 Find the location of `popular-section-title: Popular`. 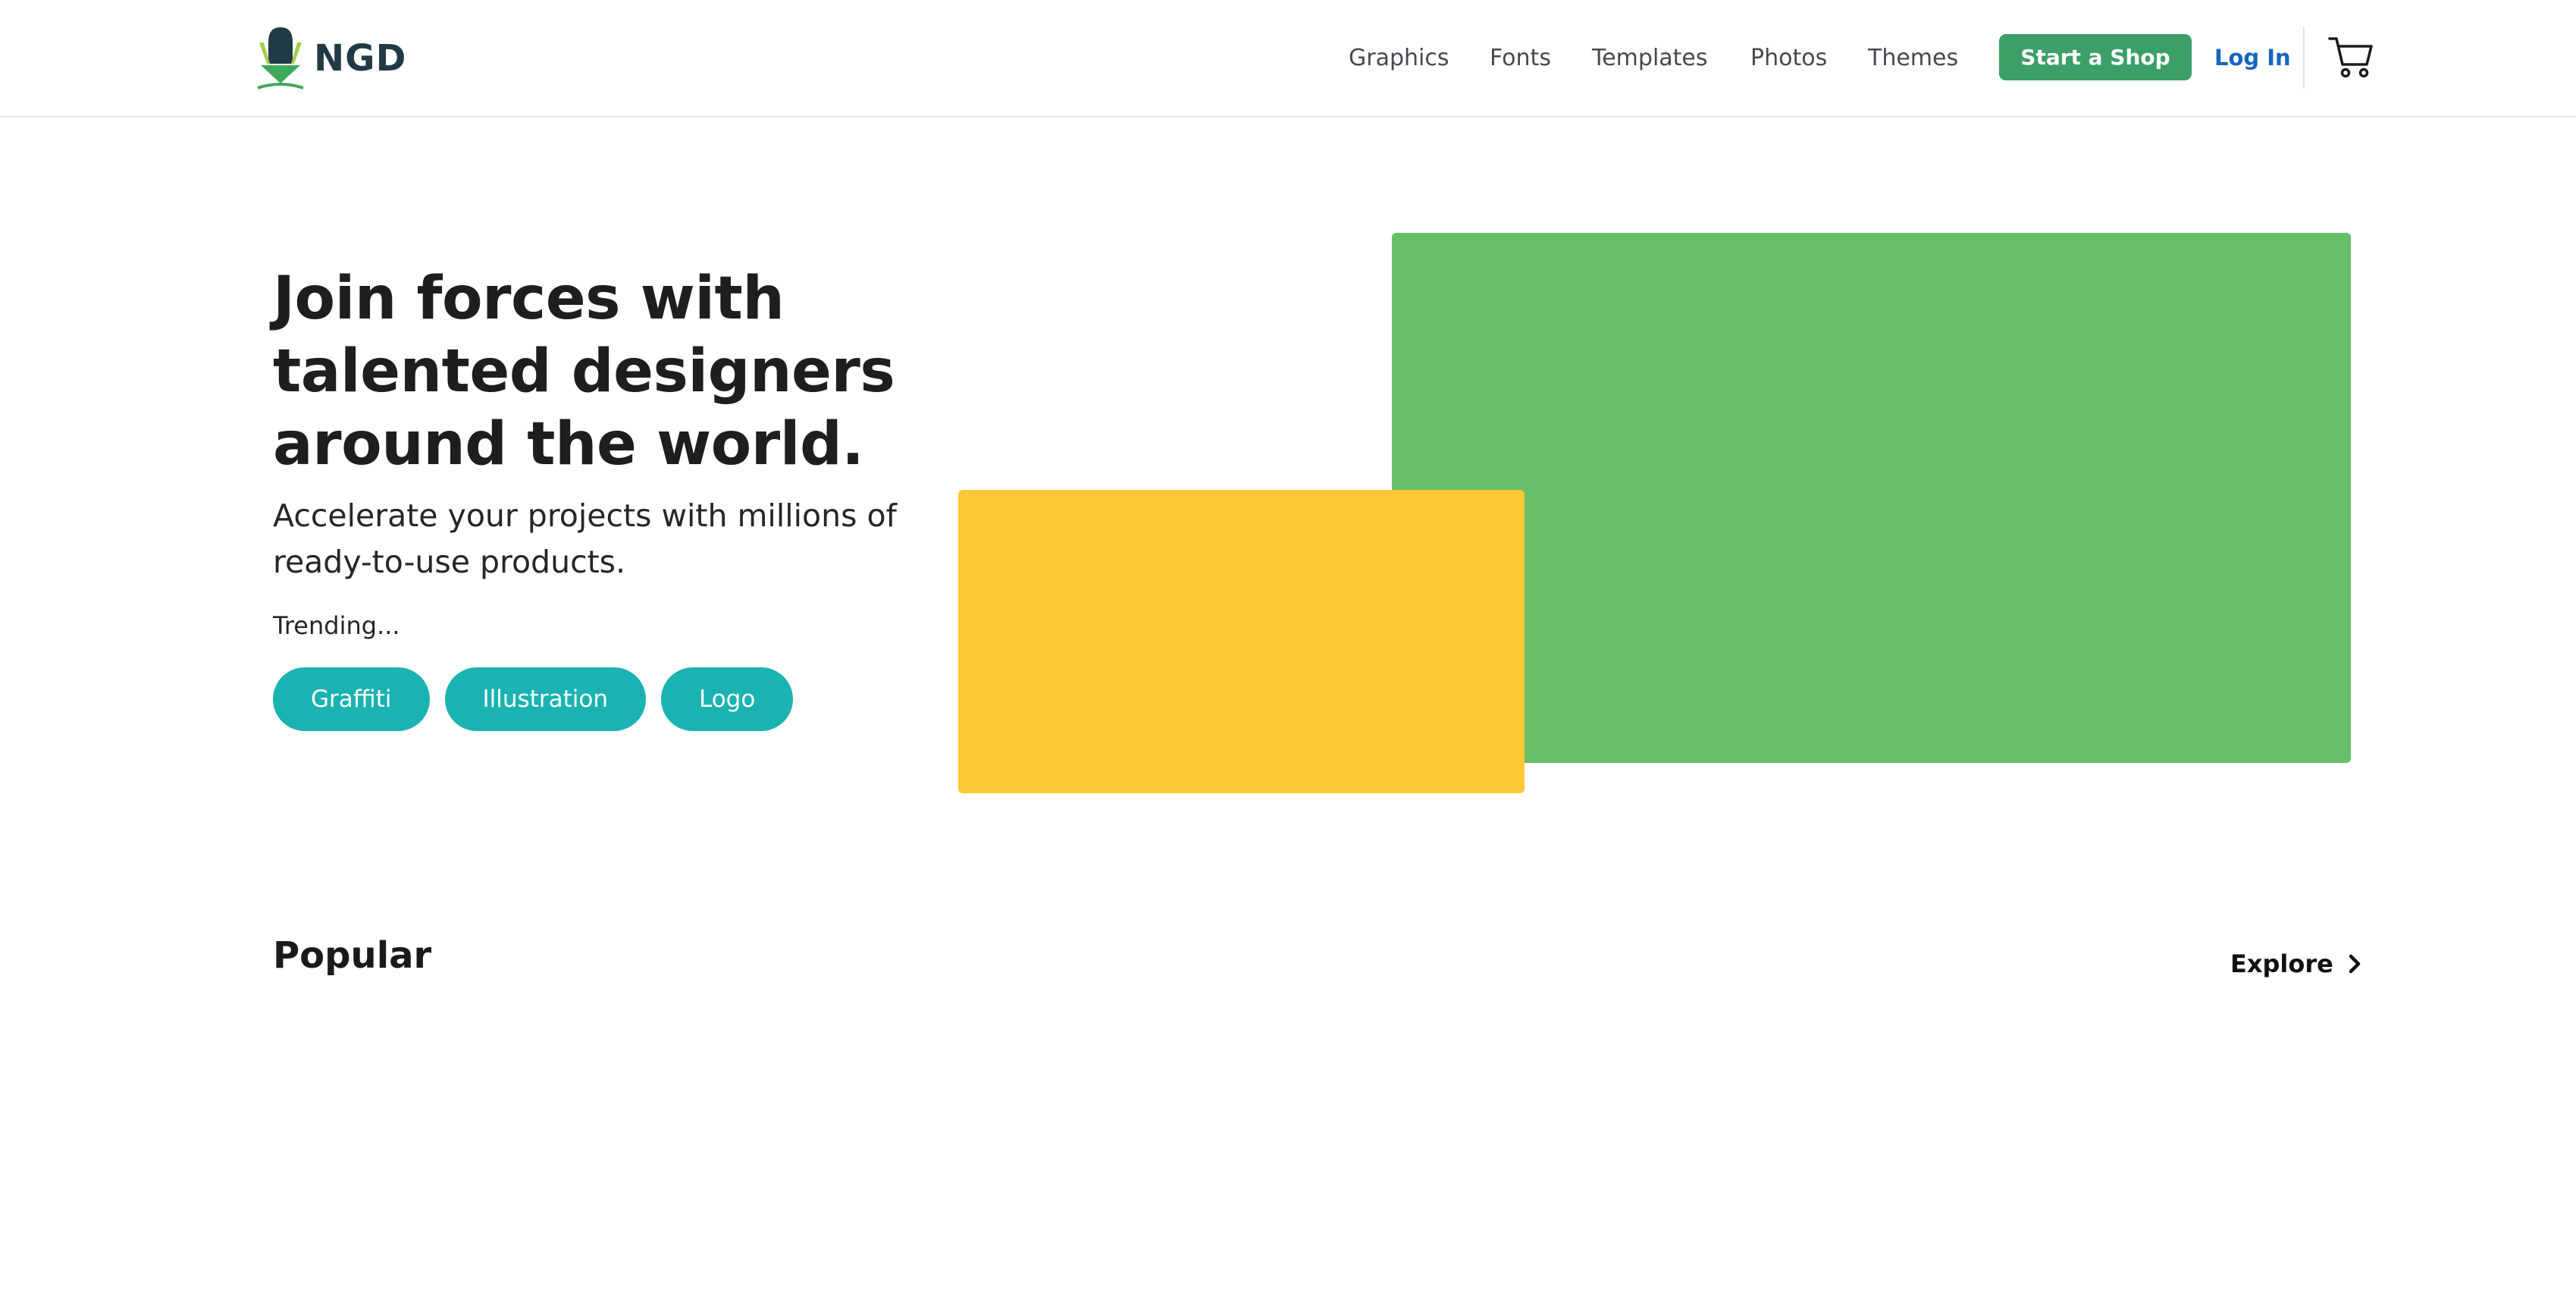

popular-section-title: Popular is located at coordinates (352, 955).